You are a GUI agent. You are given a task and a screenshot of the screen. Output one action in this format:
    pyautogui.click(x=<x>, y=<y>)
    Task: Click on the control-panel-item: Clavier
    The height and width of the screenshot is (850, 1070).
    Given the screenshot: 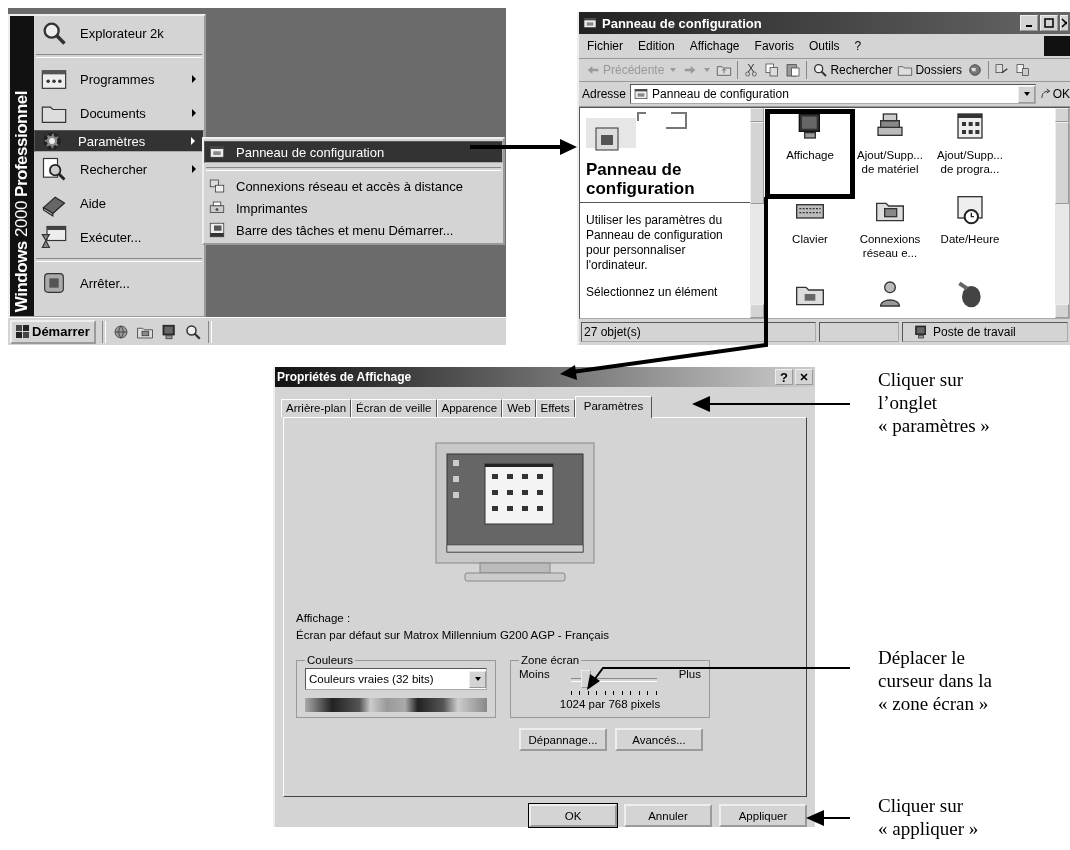 What is the action you would take?
    pyautogui.click(x=810, y=236)
    